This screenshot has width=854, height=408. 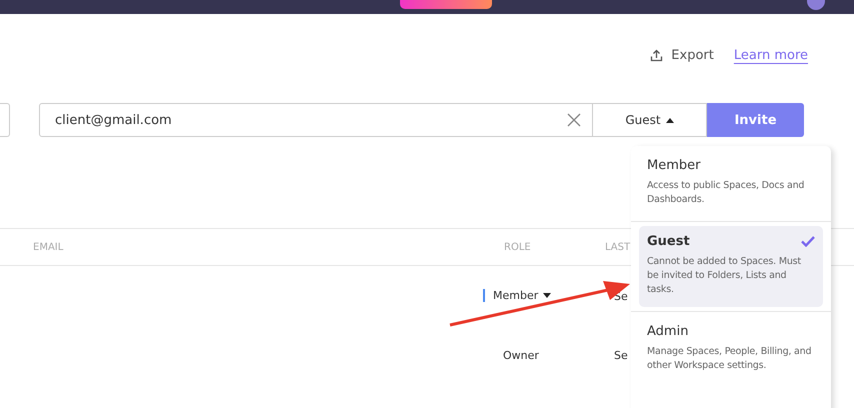 I want to click on role-option: Guest Cannot be added to Spaces. Must be invited to Folders, Lists and tasks., so click(x=731, y=266).